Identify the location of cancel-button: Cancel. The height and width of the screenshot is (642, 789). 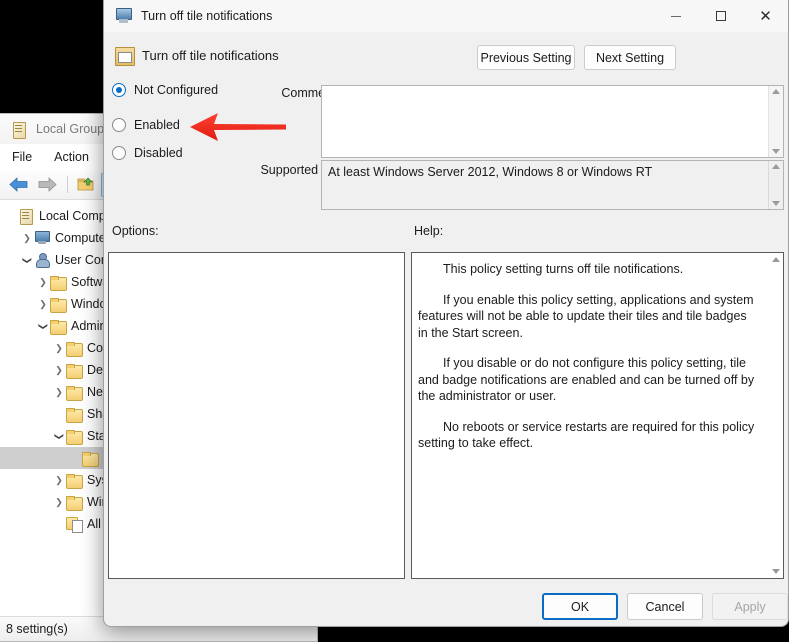
(665, 606).